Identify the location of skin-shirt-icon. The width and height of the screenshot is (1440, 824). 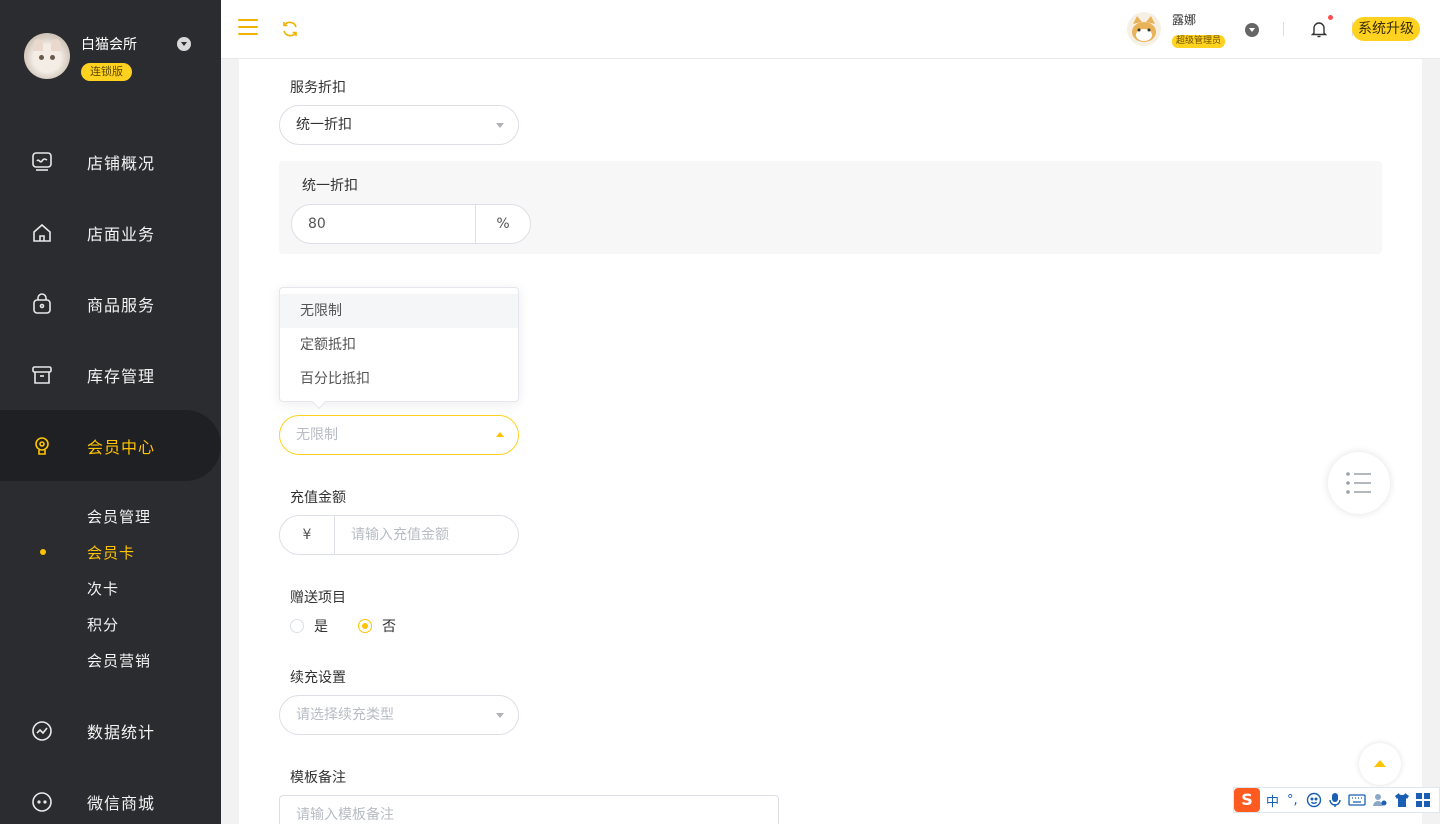
(1402, 800).